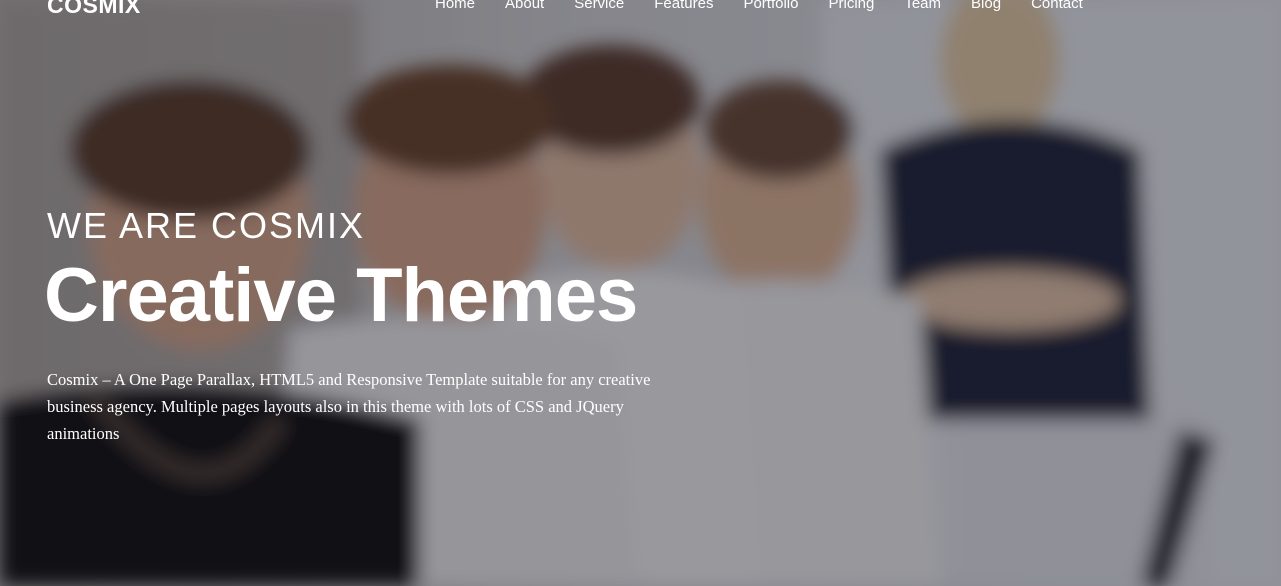  I want to click on nav-item-features: Features, so click(683, 7).